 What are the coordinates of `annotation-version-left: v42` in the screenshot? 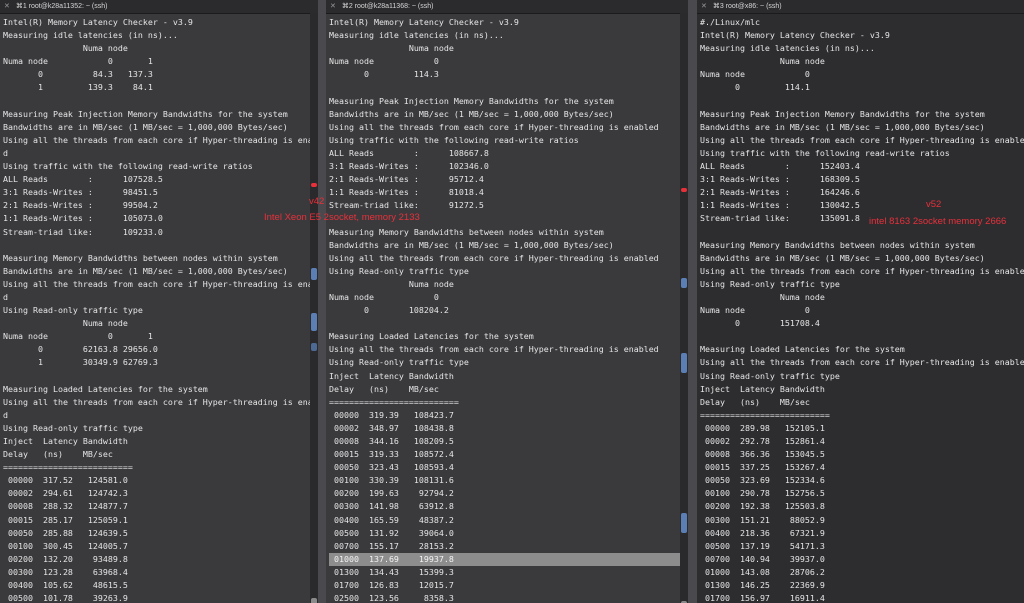 It's located at (317, 201).